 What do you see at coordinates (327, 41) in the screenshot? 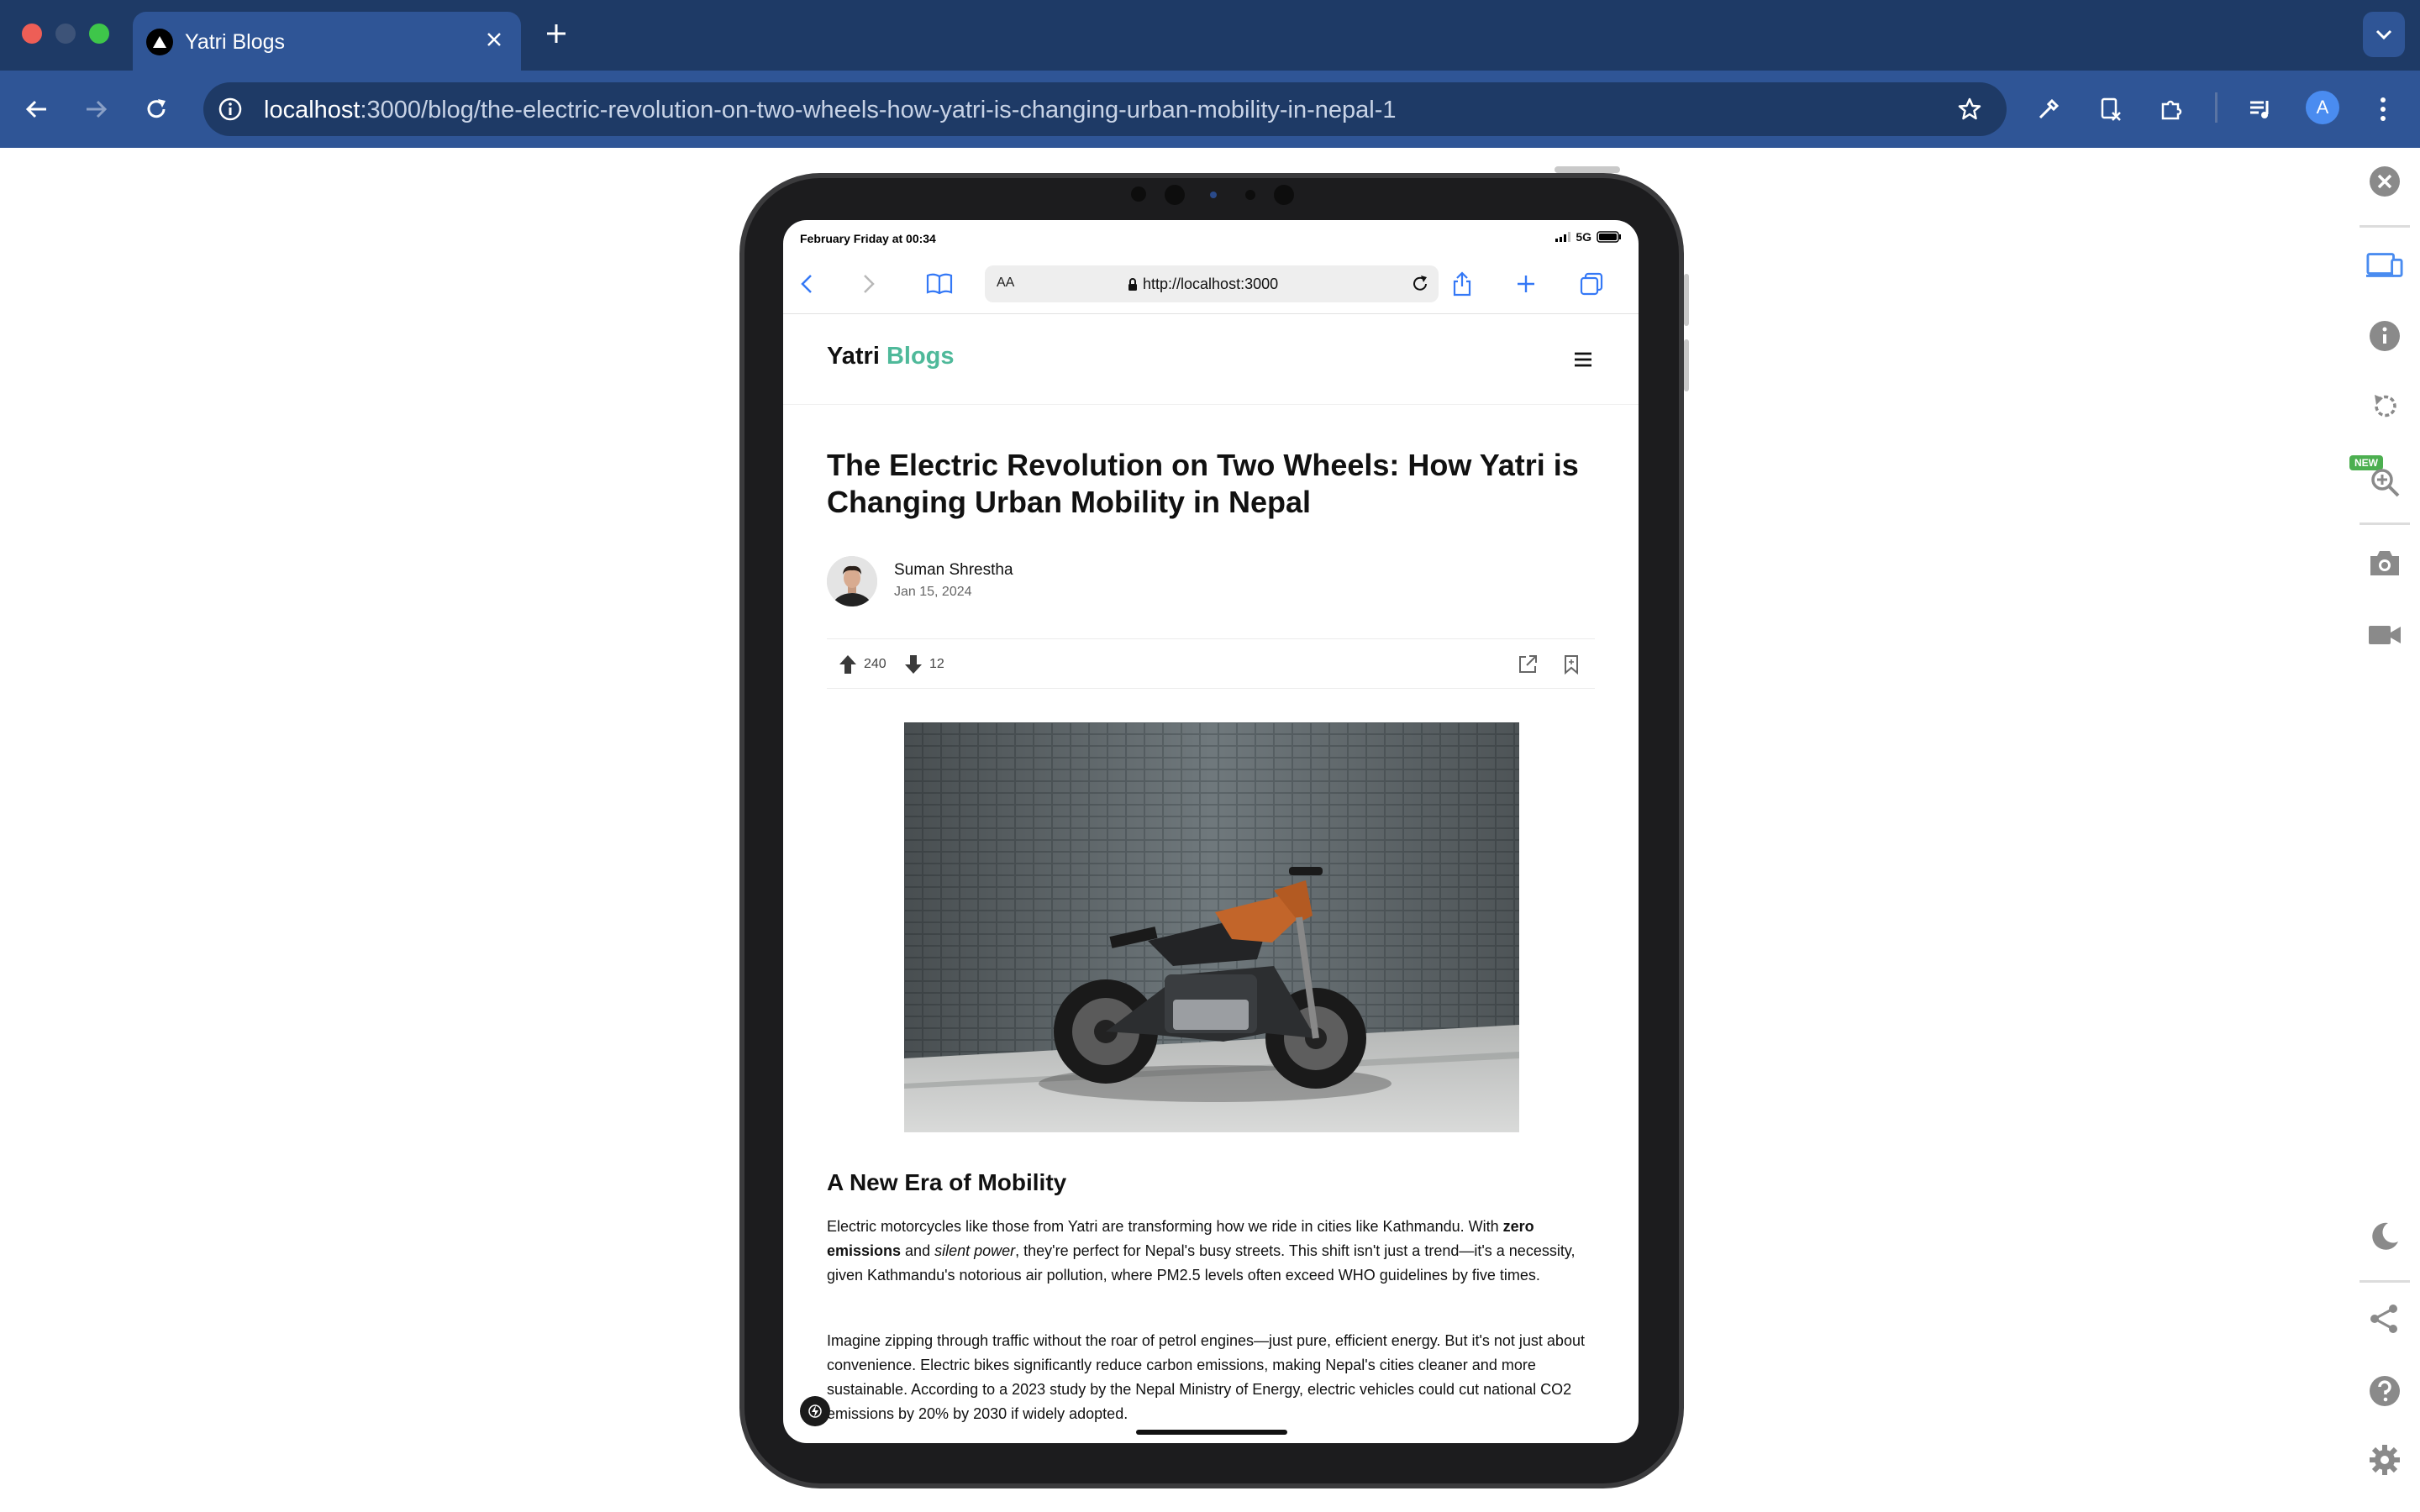
I see `tab-active: Yatri Blogs` at bounding box center [327, 41].